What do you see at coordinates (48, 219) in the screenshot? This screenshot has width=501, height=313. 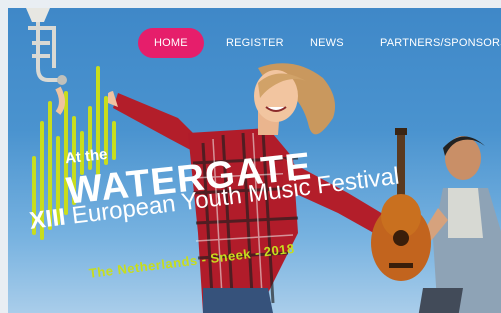 I see `edition-numeral: XIII` at bounding box center [48, 219].